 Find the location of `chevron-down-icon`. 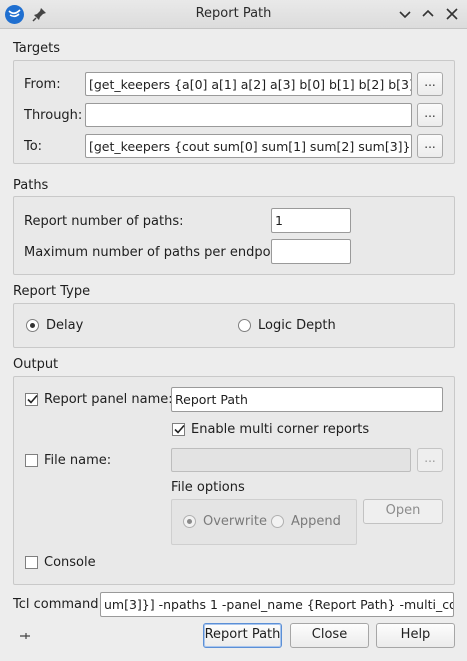

chevron-down-icon is located at coordinates (405, 14).